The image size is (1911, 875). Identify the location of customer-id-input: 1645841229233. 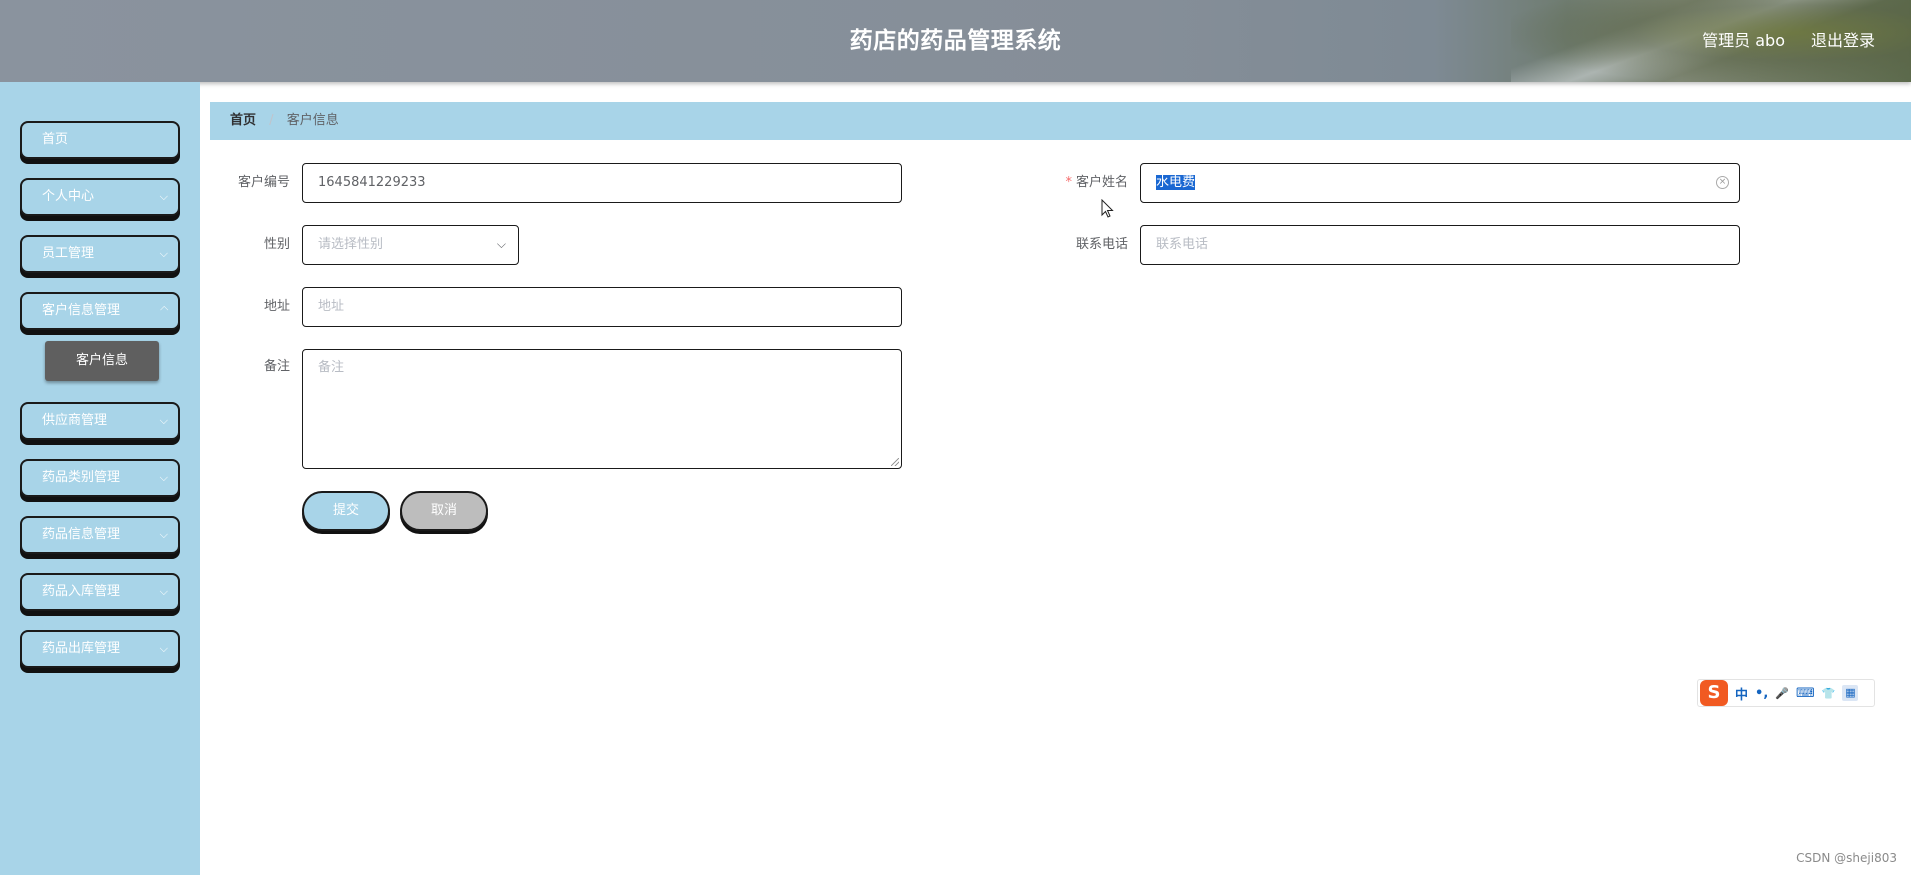
(602, 183).